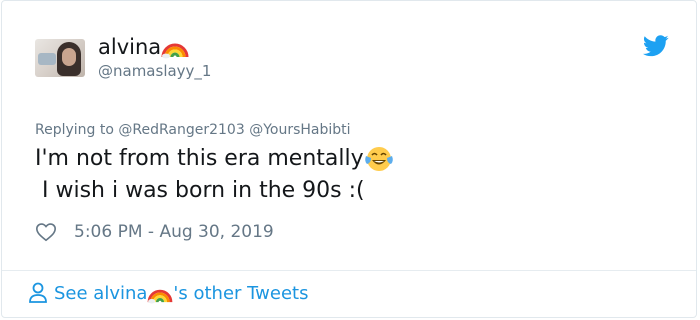 This screenshot has width=700, height=320. Describe the element at coordinates (77, 130) in the screenshot. I see `replying-prefix: Replying to` at that location.